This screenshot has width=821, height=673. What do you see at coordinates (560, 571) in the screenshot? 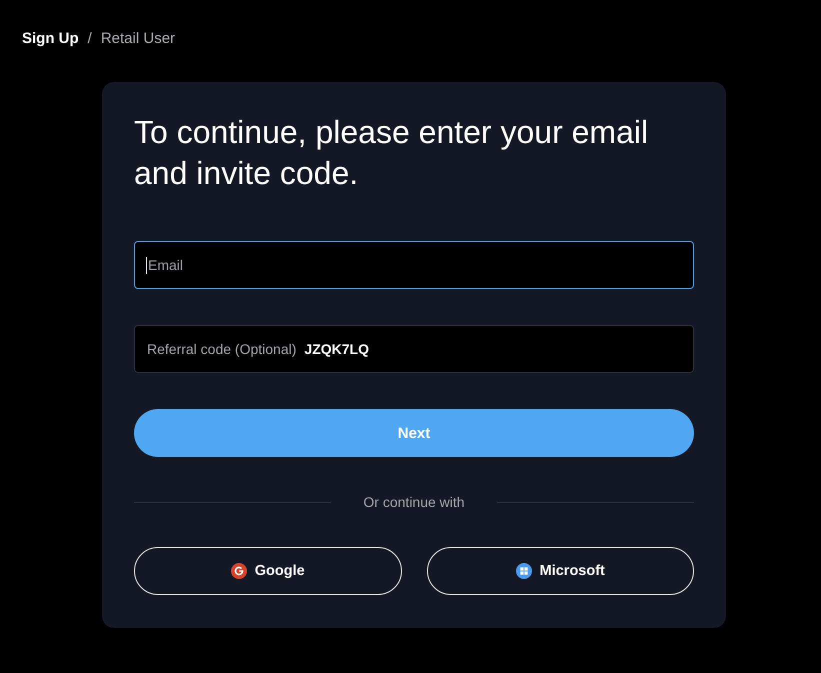
I see `microsoft-sign-in-button: Microsoft` at bounding box center [560, 571].